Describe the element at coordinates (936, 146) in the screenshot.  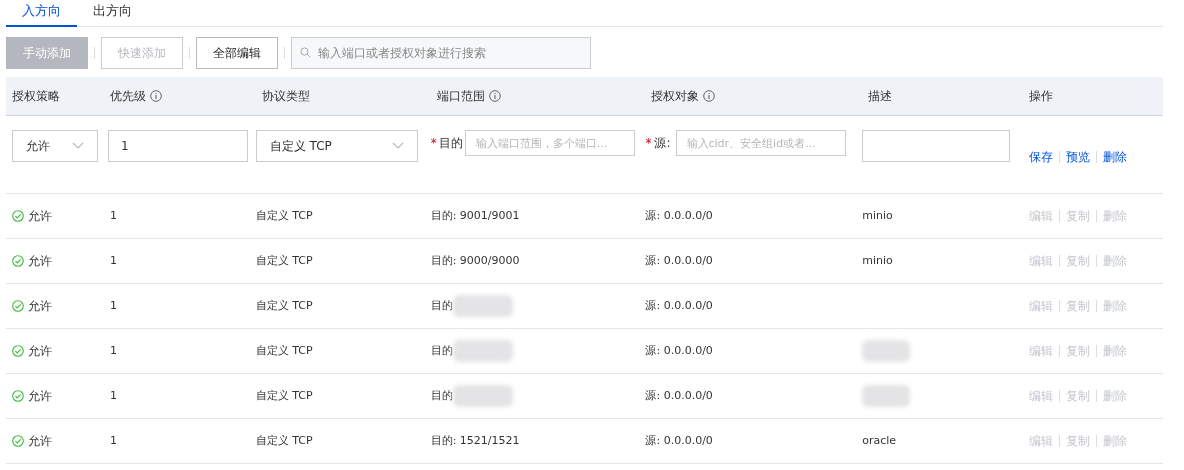
I see `description-field` at that location.